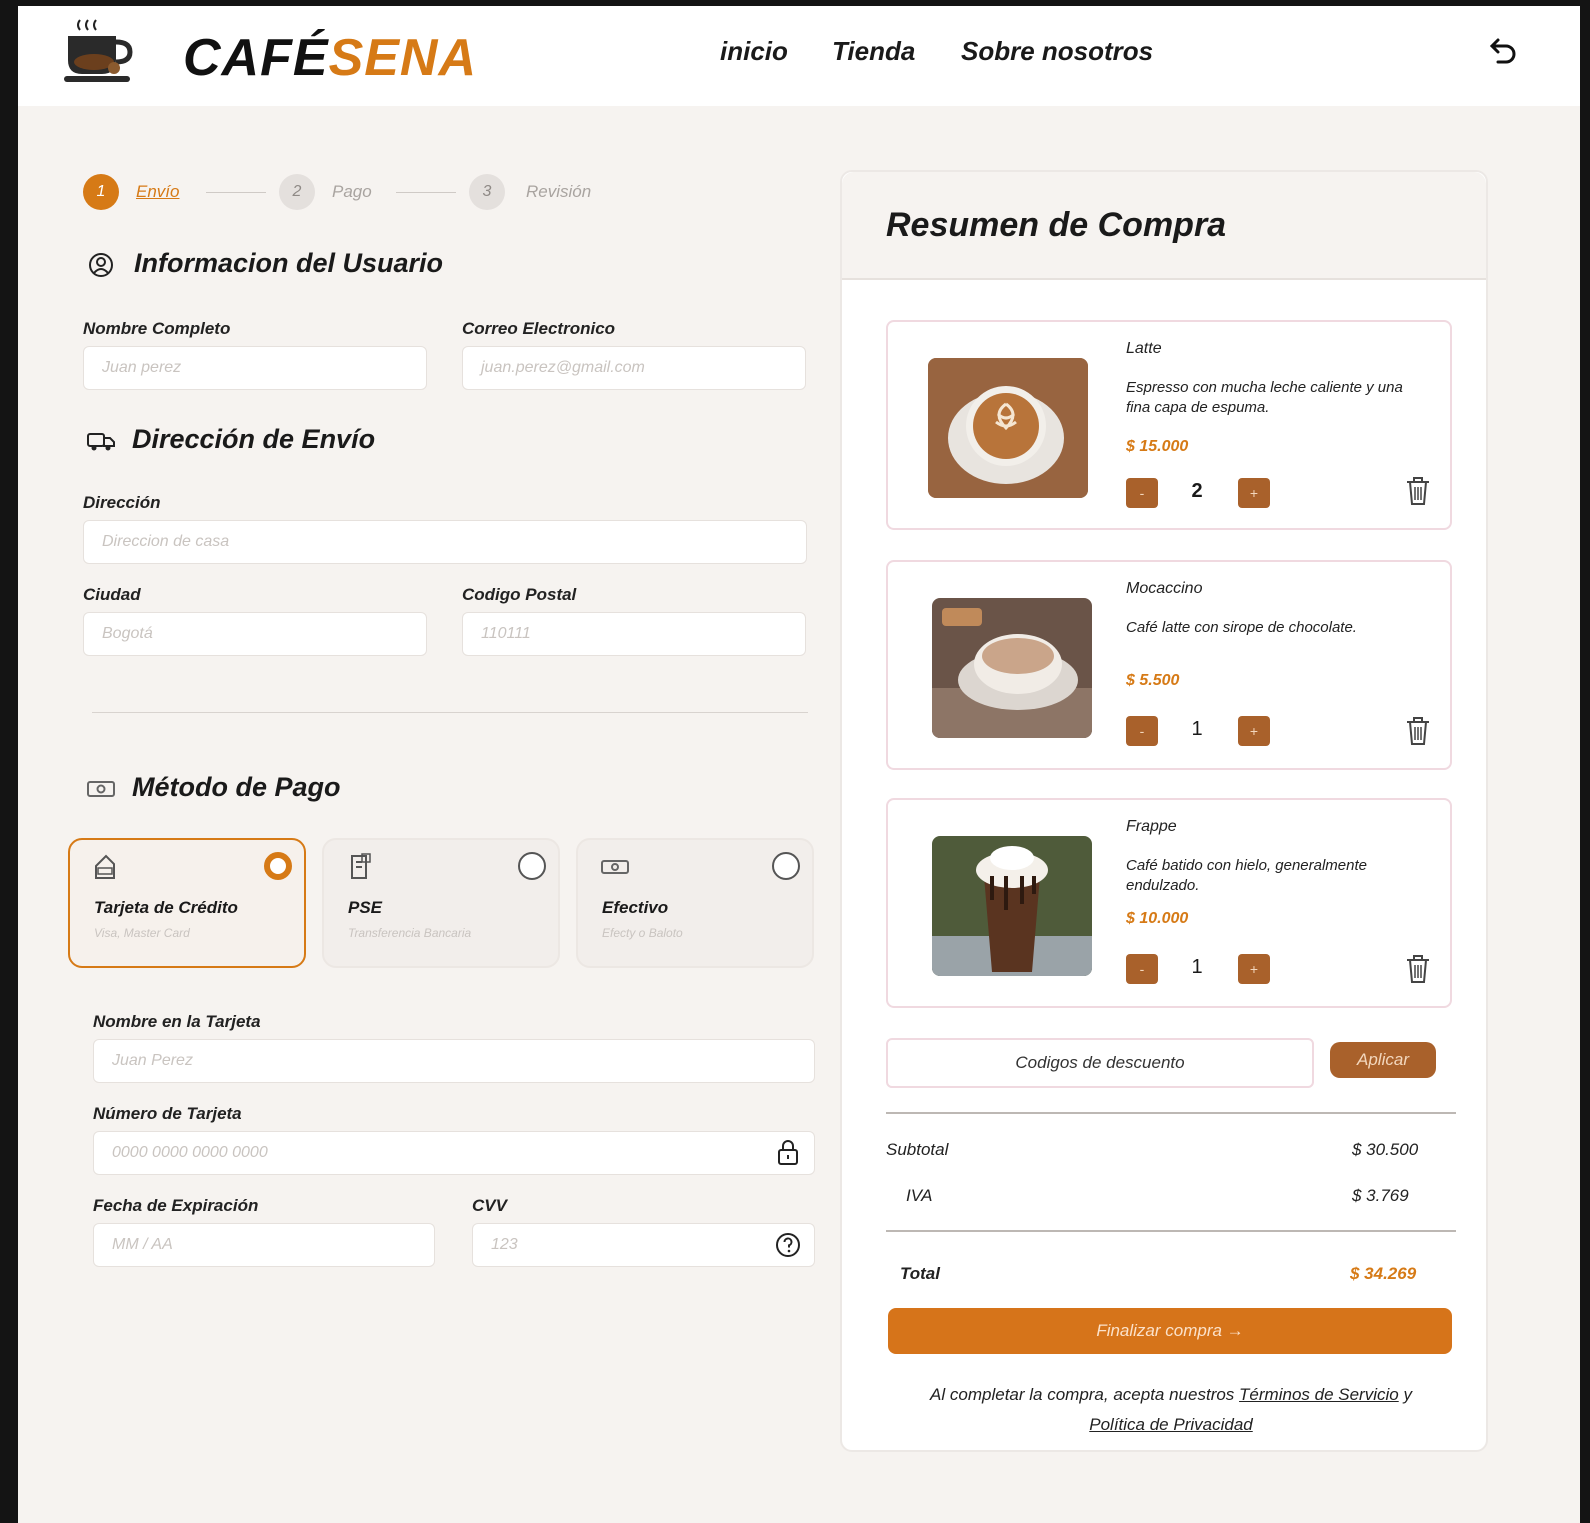  I want to click on cash-title: Efectivo, so click(635, 907).